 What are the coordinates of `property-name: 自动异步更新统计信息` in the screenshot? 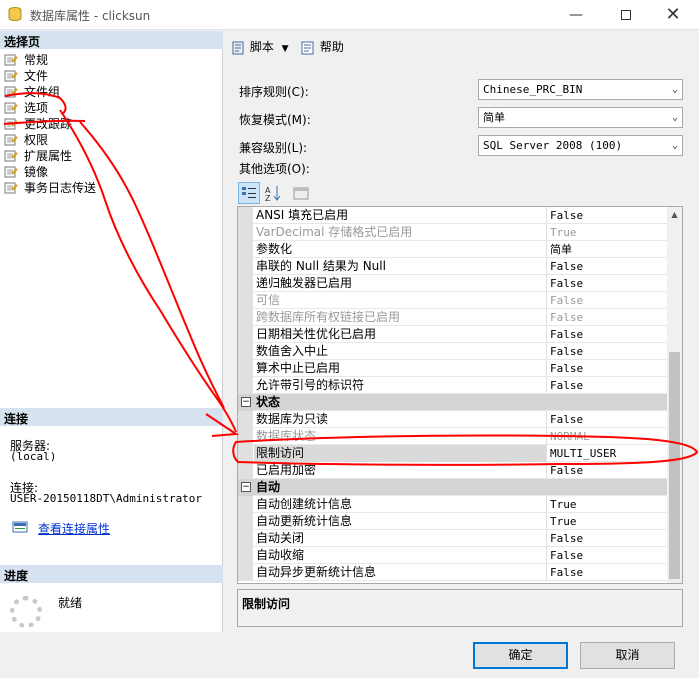 It's located at (400, 572).